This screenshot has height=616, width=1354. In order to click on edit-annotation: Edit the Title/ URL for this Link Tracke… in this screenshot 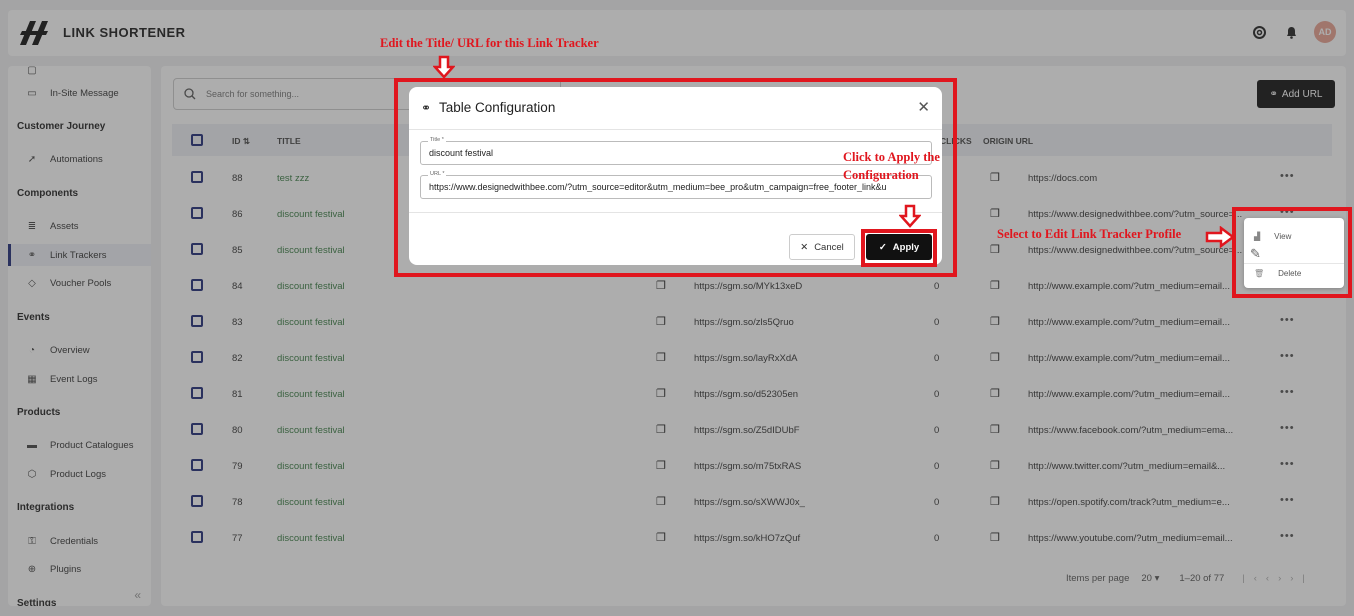, I will do `click(489, 43)`.